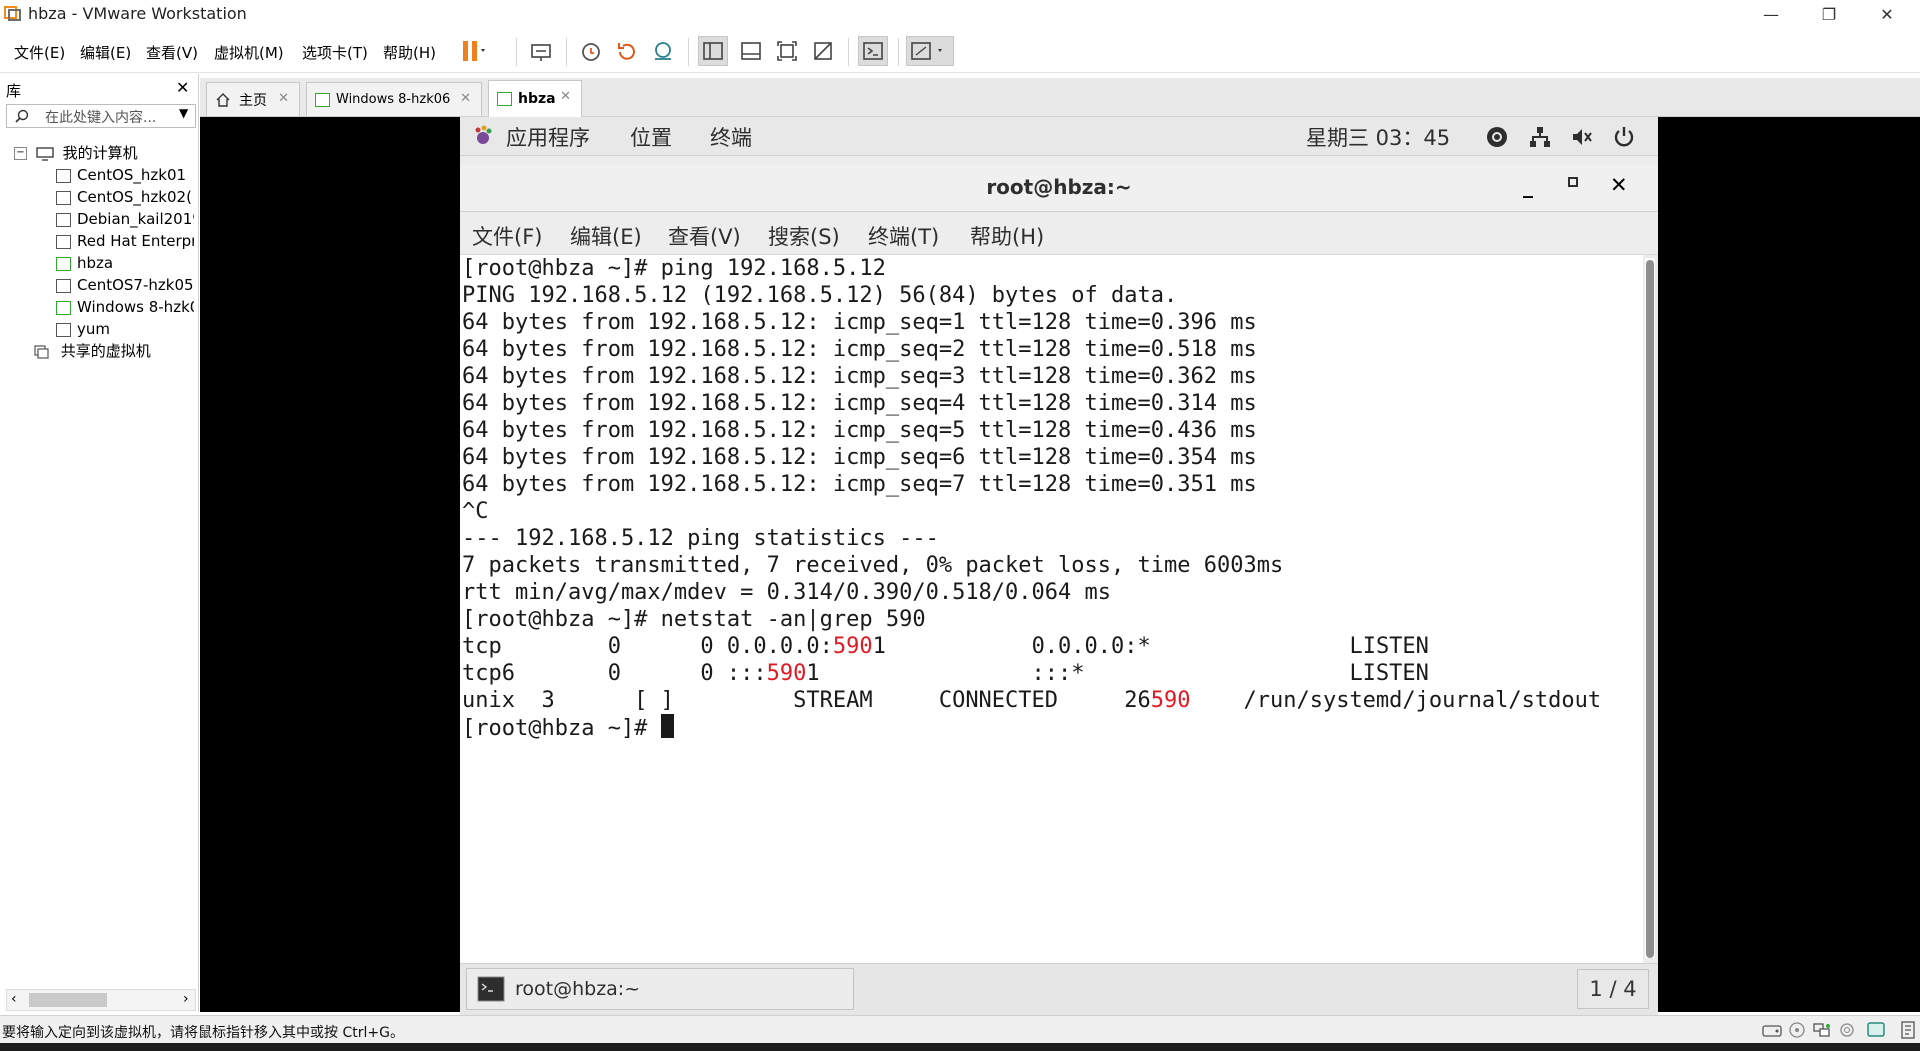 The image size is (1920, 1051). I want to click on console-icon, so click(873, 51).